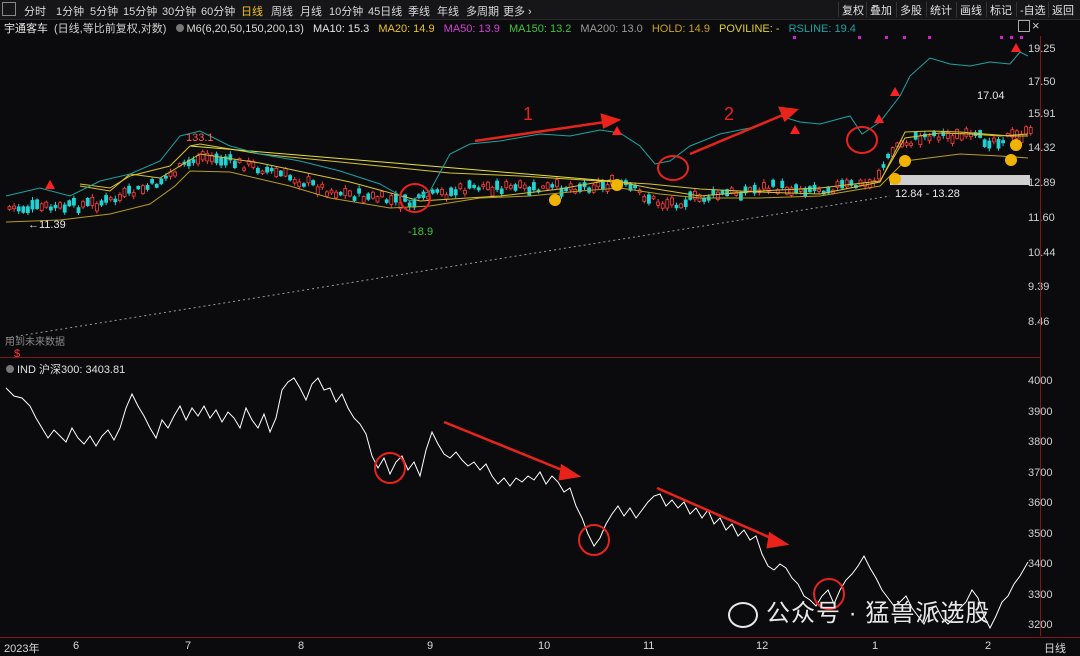  What do you see at coordinates (110, 29) in the screenshot?
I see `chart-mode: (日线,等比前复权,对数)` at bounding box center [110, 29].